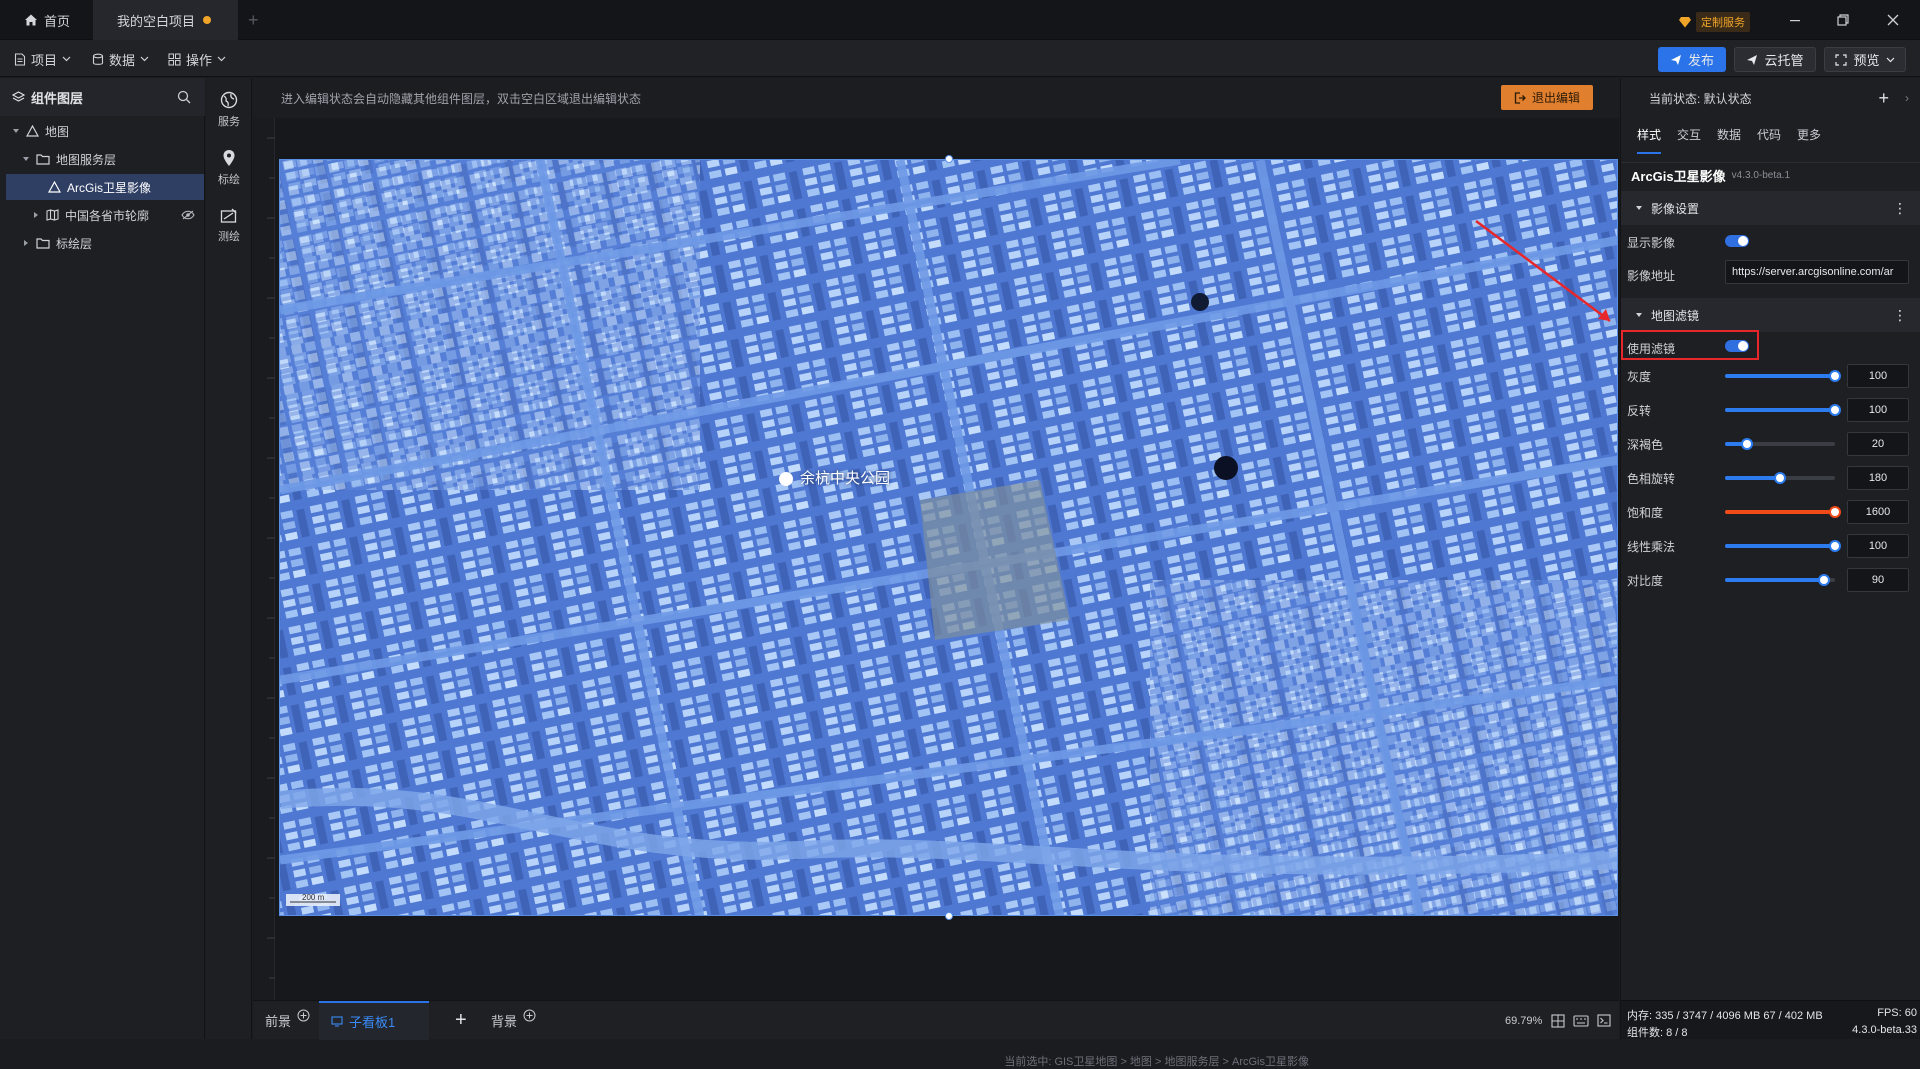 Image resolution: width=1920 pixels, height=1069 pixels. Describe the element at coordinates (1878, 580) in the screenshot. I see `filter-value-input: 90` at that location.